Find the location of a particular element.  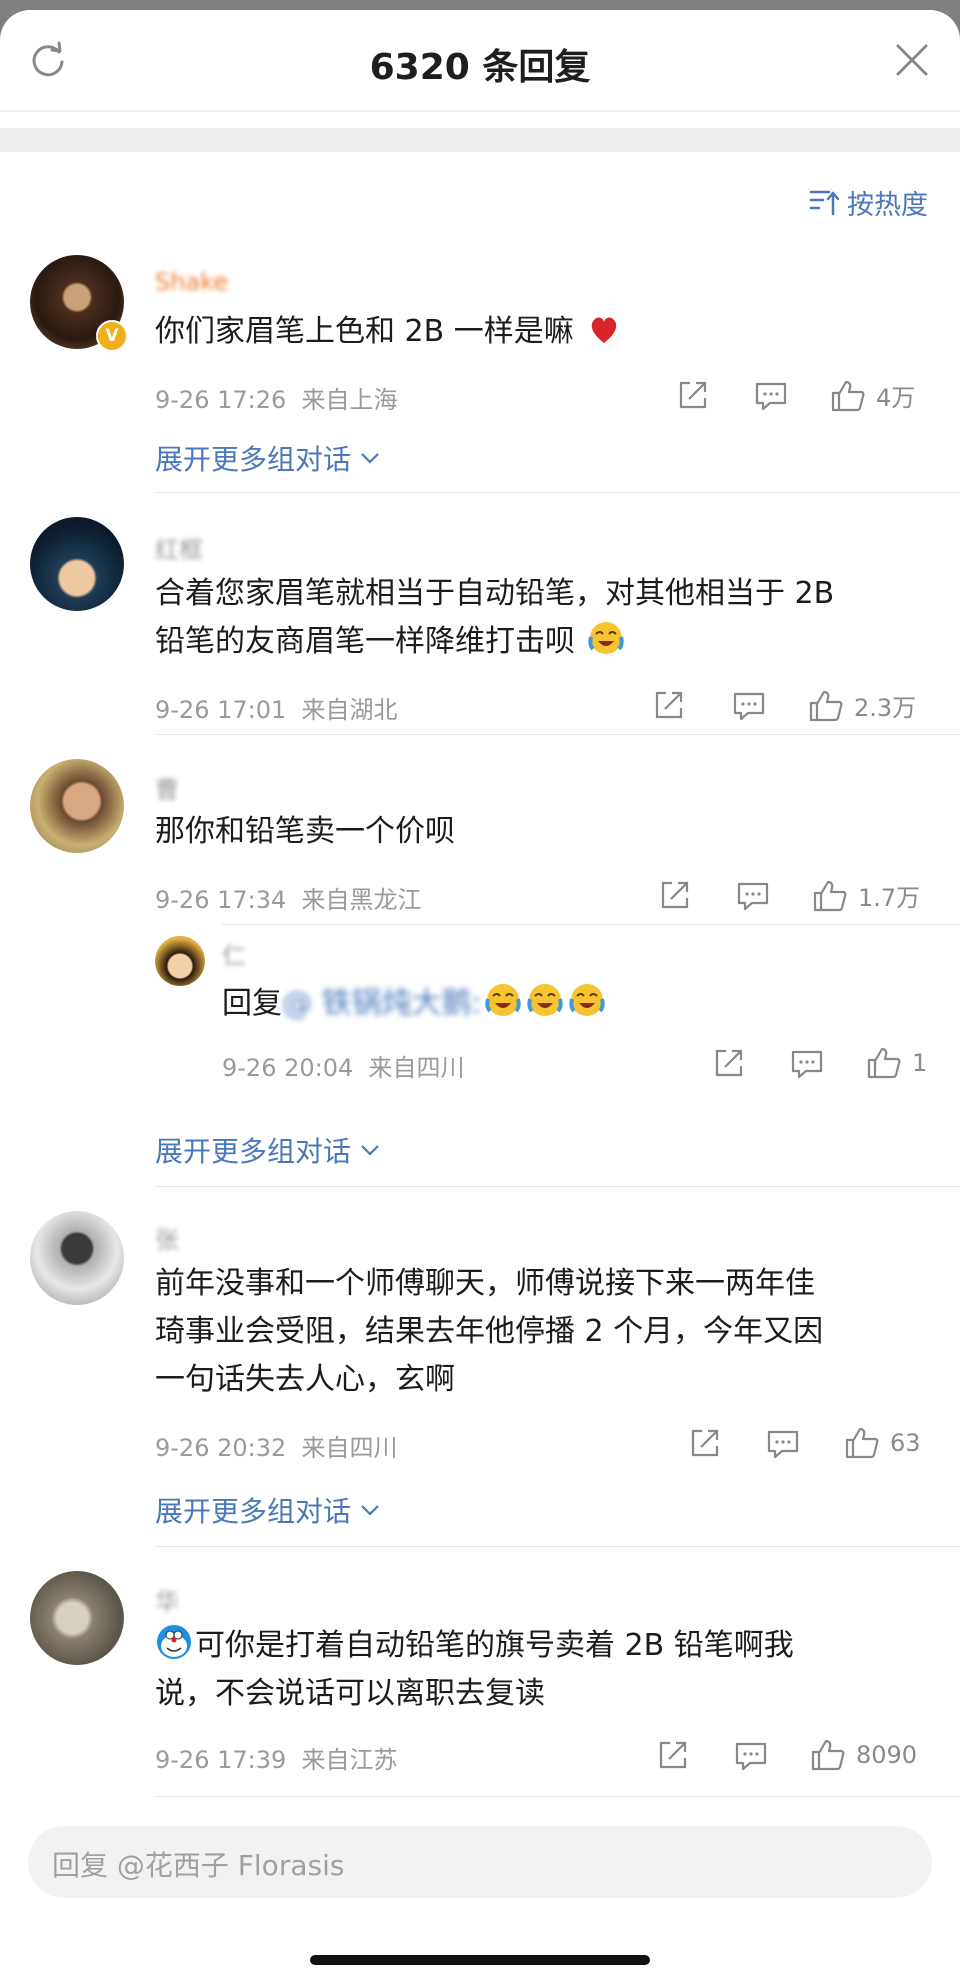

doraemon-emoji-icon is located at coordinates (174, 1642).